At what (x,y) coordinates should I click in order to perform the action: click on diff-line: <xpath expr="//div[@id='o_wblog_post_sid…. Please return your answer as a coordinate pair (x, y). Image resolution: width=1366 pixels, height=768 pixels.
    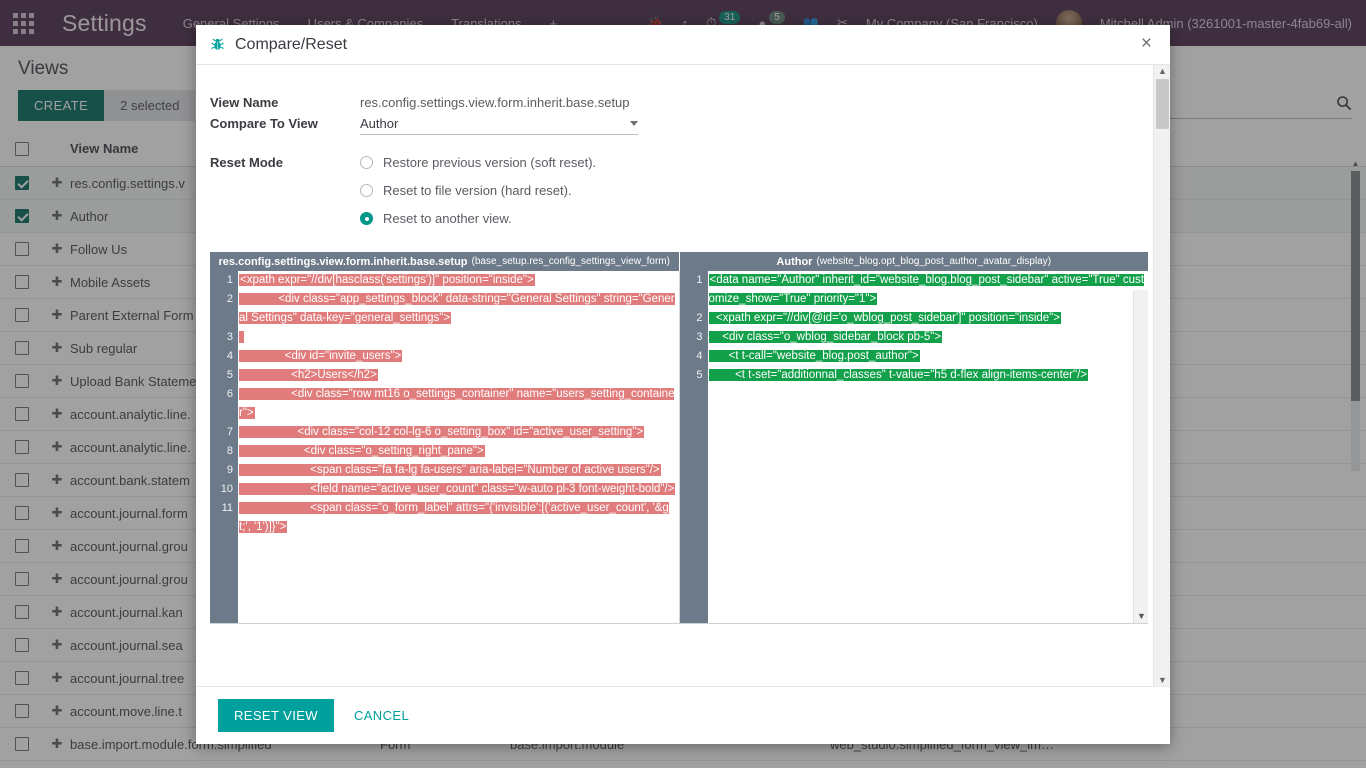
    Looking at the image, I should click on (927, 318).